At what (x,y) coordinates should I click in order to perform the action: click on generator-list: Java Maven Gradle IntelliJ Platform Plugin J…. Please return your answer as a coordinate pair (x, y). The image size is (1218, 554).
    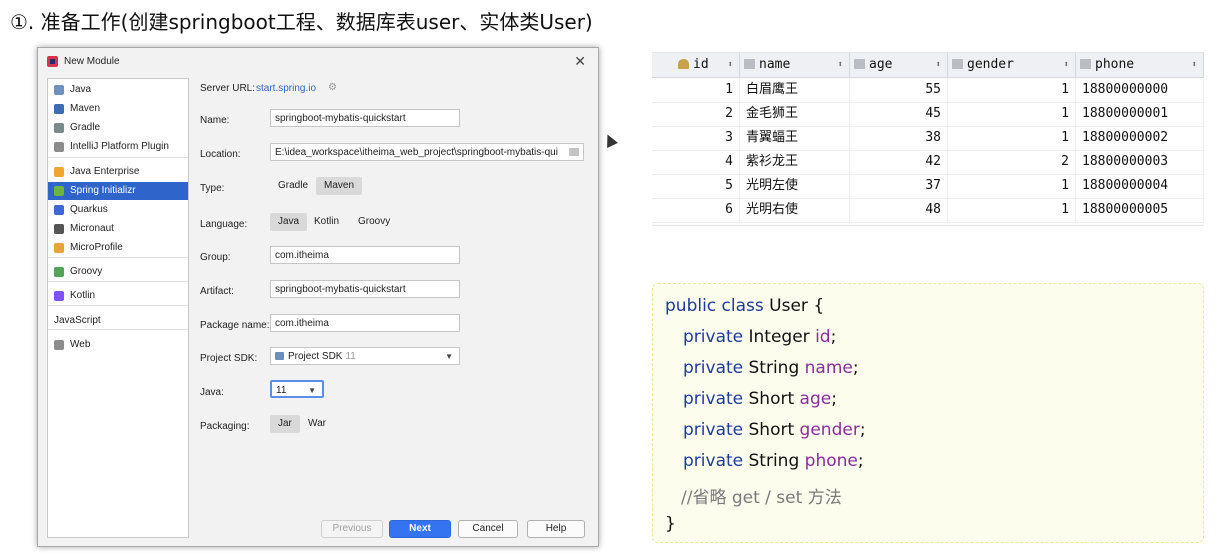
    Looking at the image, I should click on (118, 308).